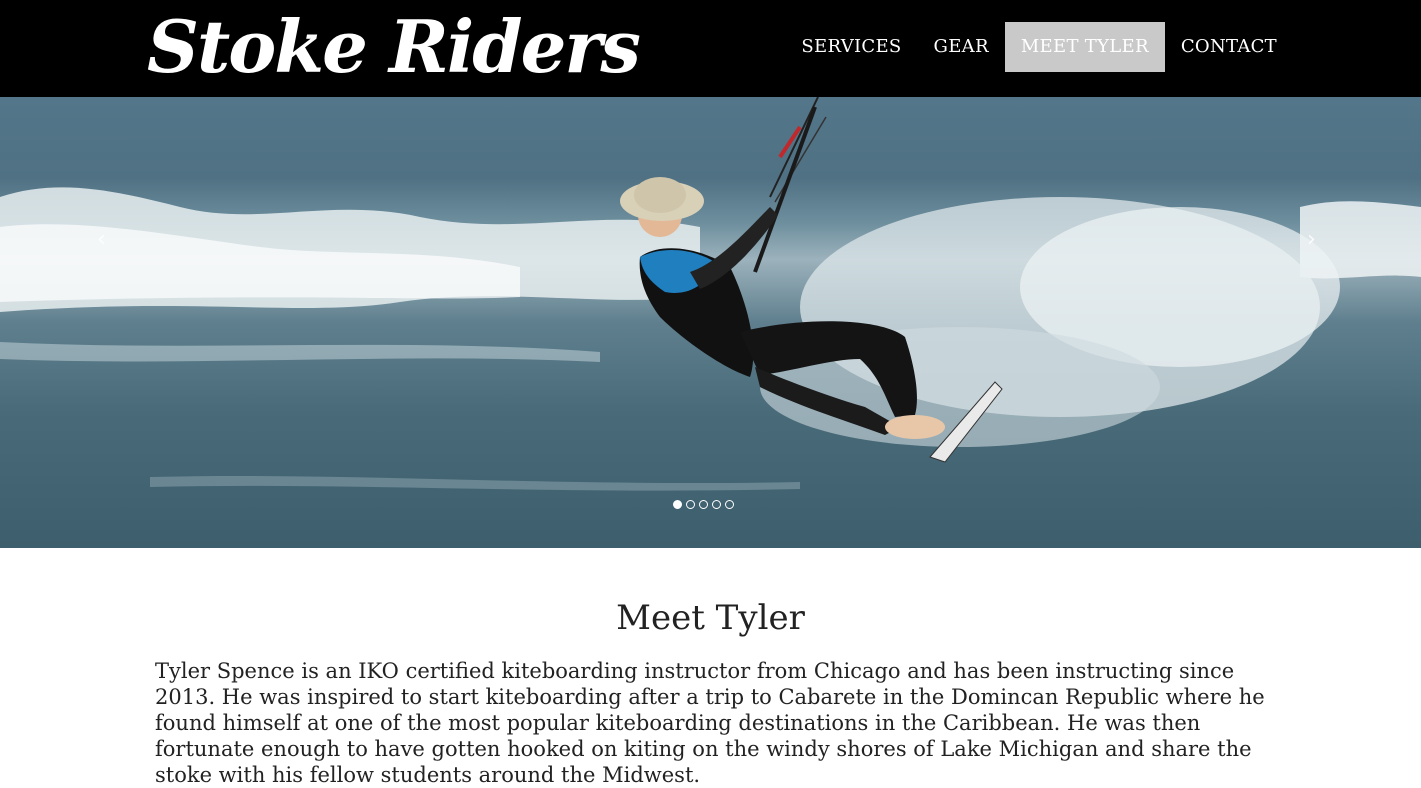 The image size is (1421, 788). I want to click on chevron-left-icon: ‹, so click(101, 239).